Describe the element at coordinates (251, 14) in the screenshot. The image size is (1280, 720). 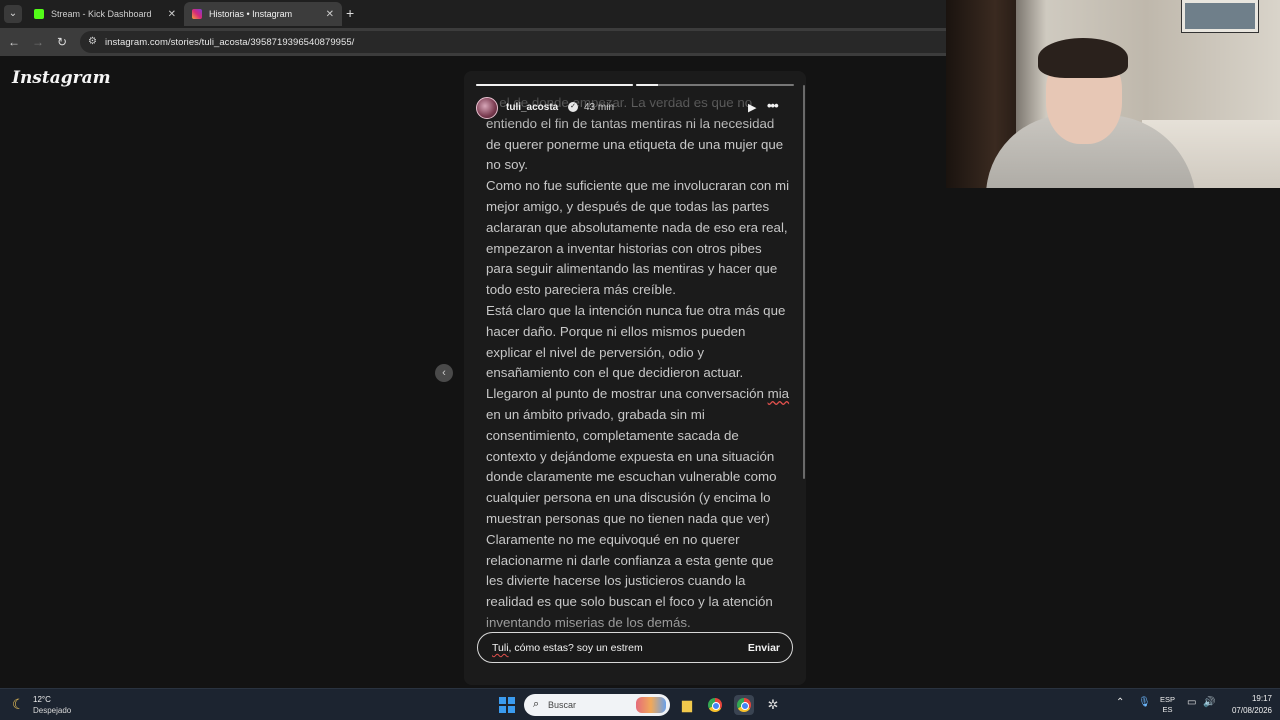
I see `tab-title: Historias • Instagram` at that location.